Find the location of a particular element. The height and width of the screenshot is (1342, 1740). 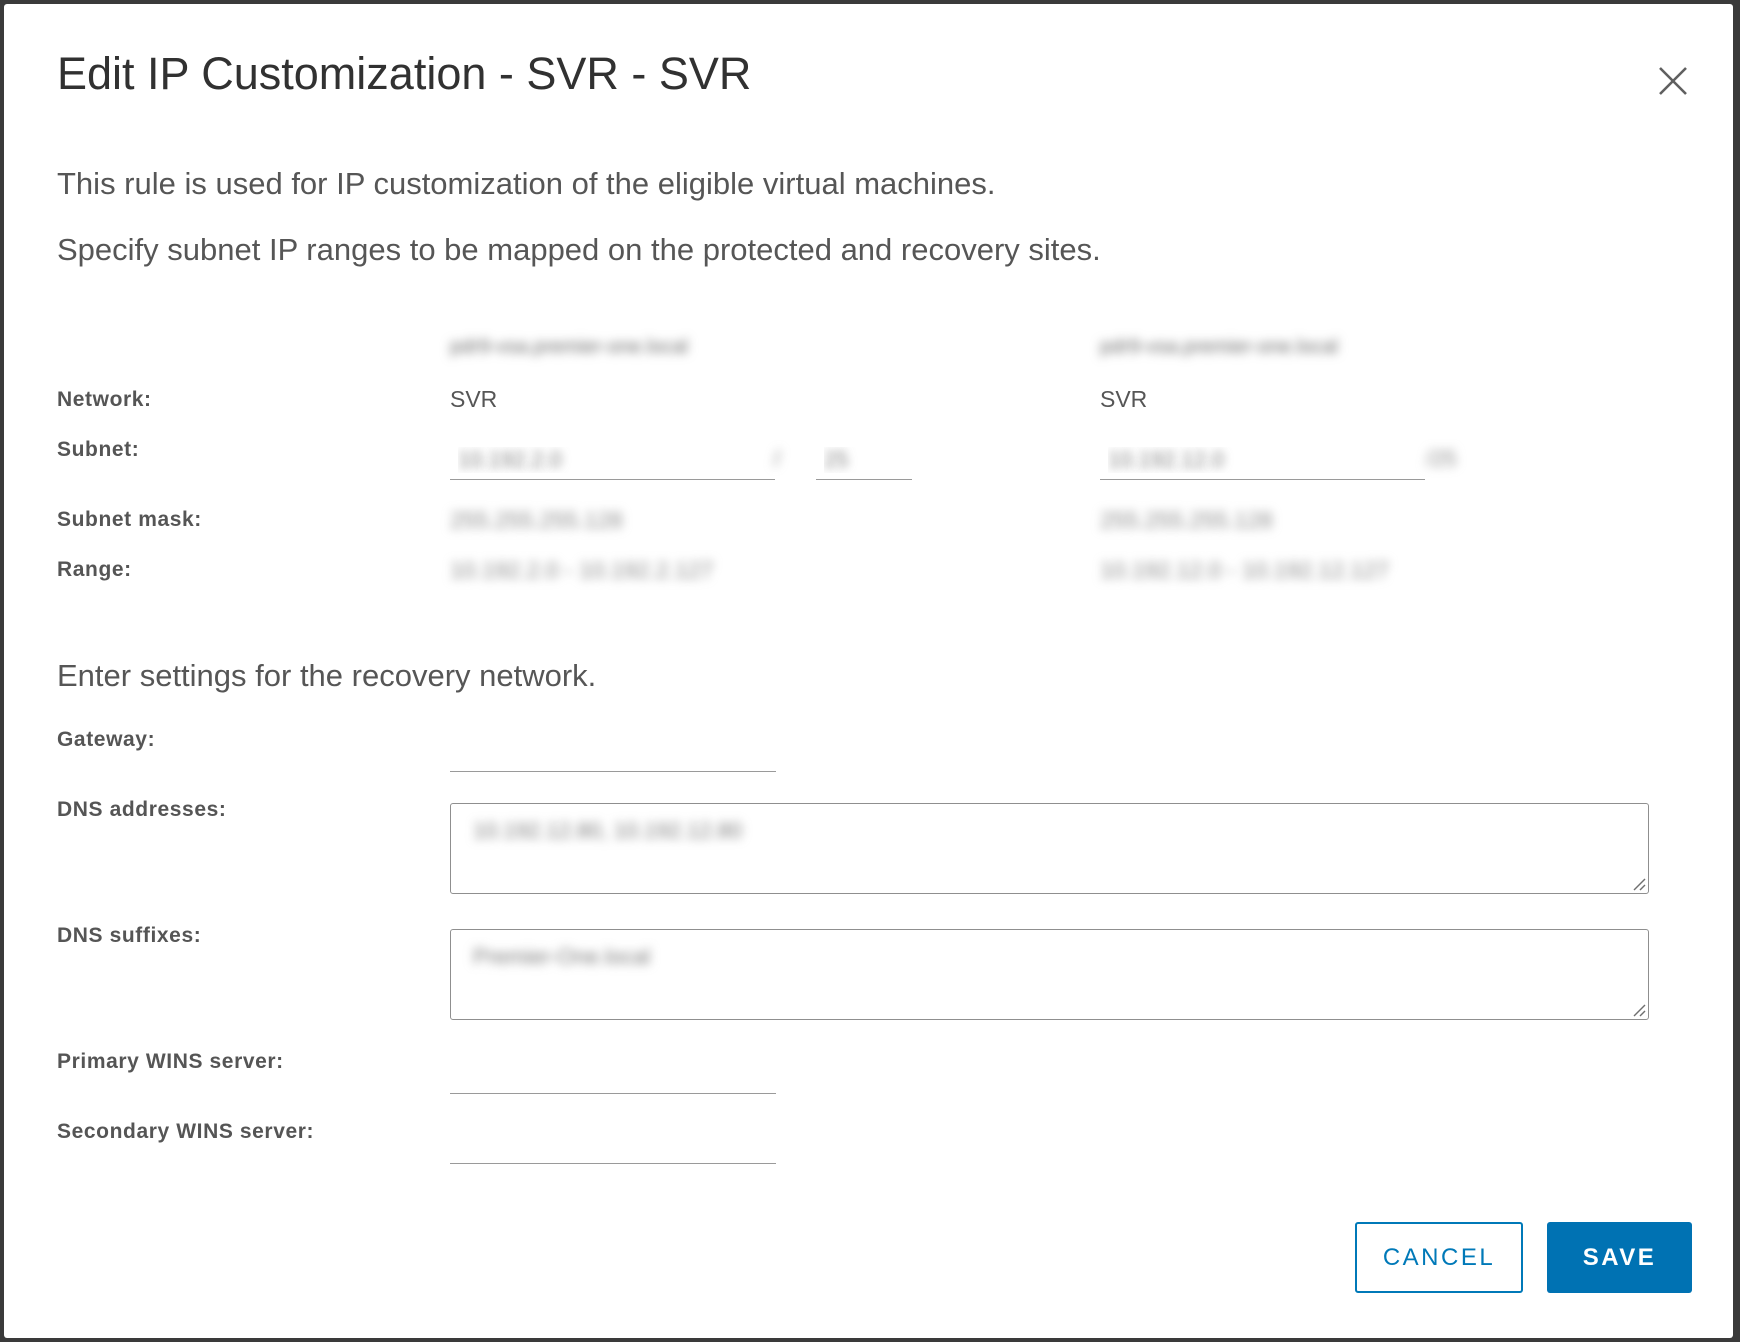

recovery-subnet-prefix: /25 is located at coordinates (1441, 458).